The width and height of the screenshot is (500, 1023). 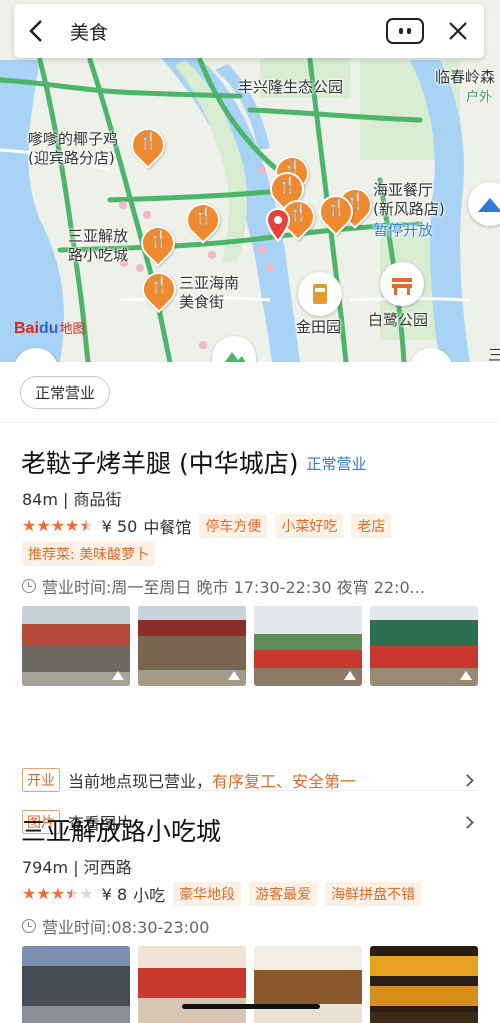 What do you see at coordinates (409, 200) in the screenshot?
I see `map-label-haiya-restaurant: 海亚餐厅 (新风路店)` at bounding box center [409, 200].